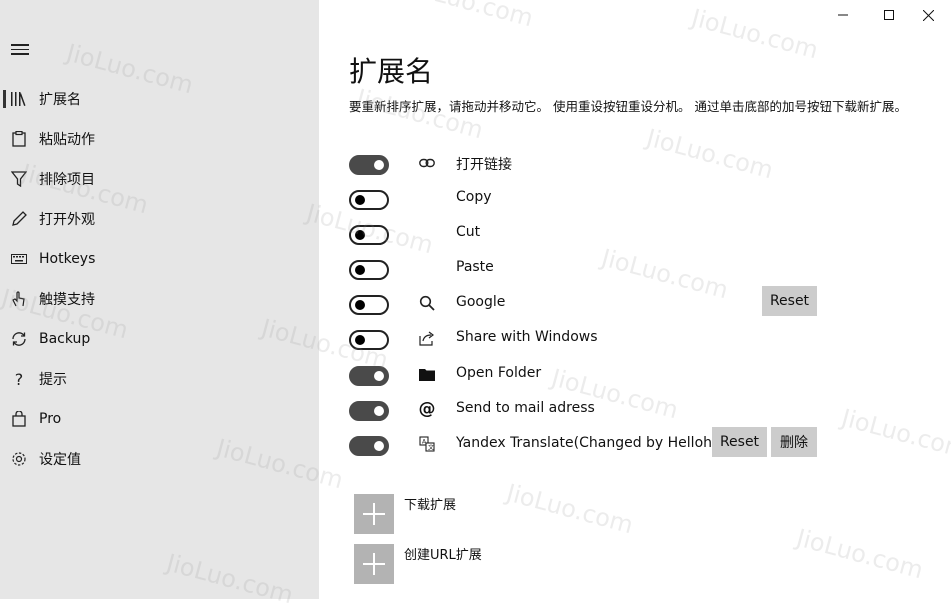 This screenshot has width=951, height=609. What do you see at coordinates (19, 379) in the screenshot?
I see `question-icon: ?` at bounding box center [19, 379].